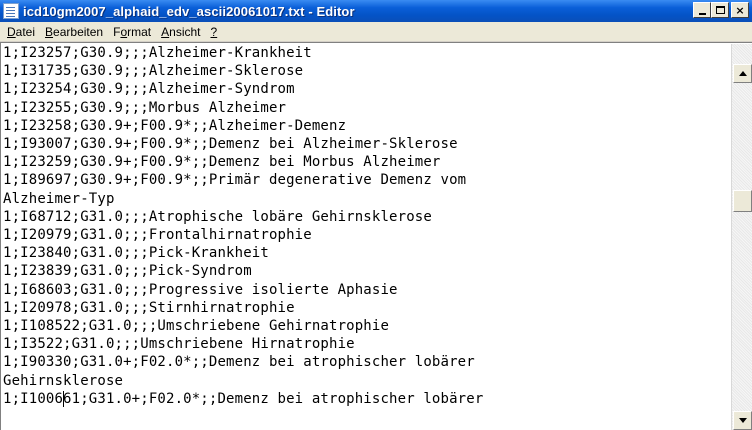 The image size is (752, 430). I want to click on minimize-button, so click(702, 10).